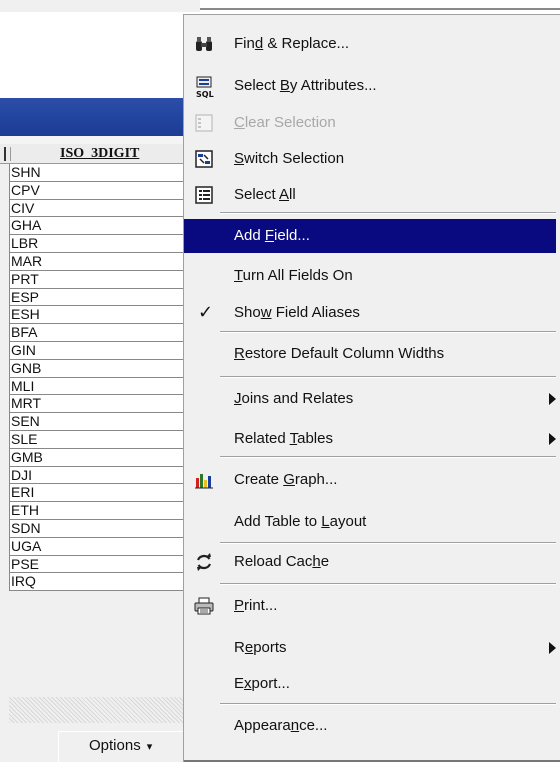  What do you see at coordinates (104, 546) in the screenshot?
I see `table-row: UGA` at bounding box center [104, 546].